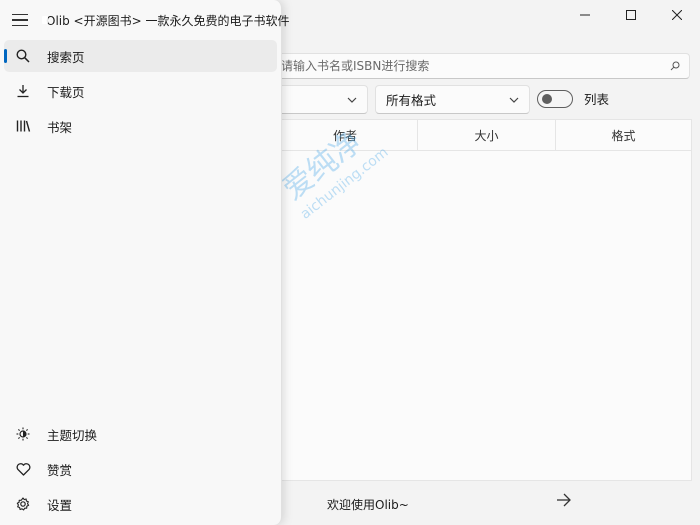 Image resolution: width=700 pixels, height=525 pixels. I want to click on maximize-icon, so click(631, 15).